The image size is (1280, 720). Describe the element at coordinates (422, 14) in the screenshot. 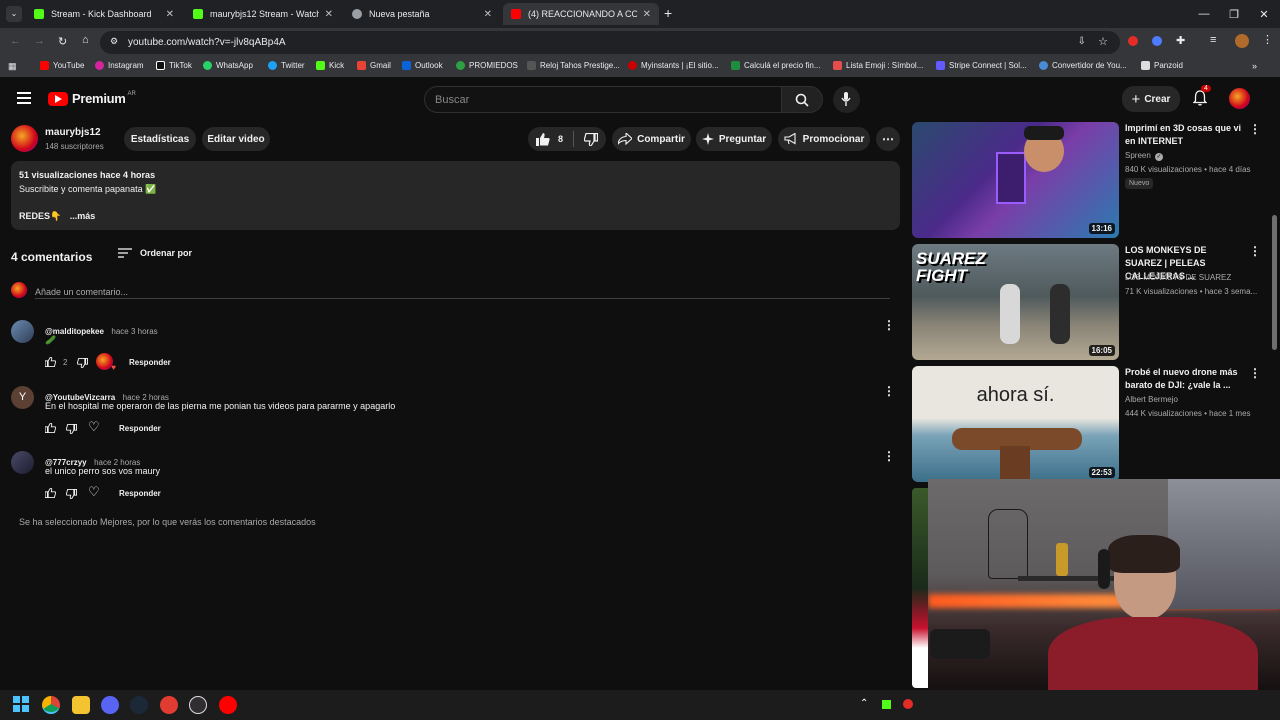

I see `tab-new-tab: Nueva pestaña ✕` at that location.